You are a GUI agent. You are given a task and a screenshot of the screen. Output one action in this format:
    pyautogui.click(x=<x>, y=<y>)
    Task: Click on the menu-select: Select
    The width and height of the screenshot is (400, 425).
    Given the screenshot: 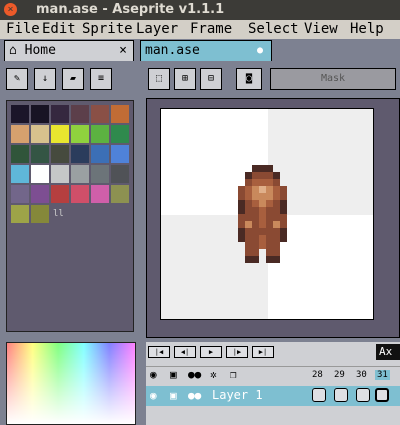 What is the action you would take?
    pyautogui.click(x=273, y=29)
    